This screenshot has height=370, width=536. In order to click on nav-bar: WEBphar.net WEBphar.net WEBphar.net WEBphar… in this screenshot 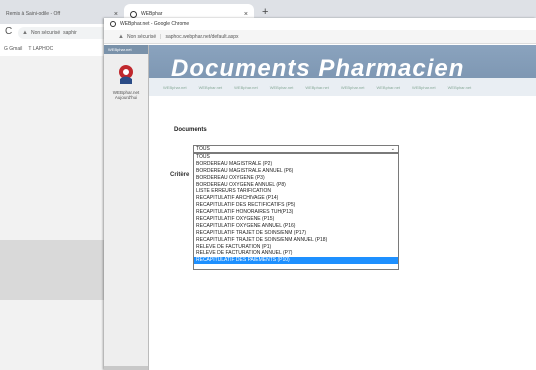, I will do `click(342, 87)`.